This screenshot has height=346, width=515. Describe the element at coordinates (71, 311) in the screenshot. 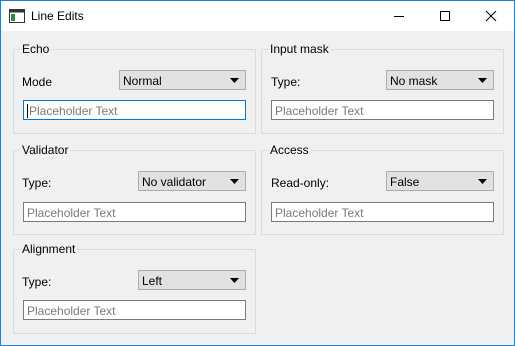

I see `alignment-placeholder: Placeholder Text` at that location.